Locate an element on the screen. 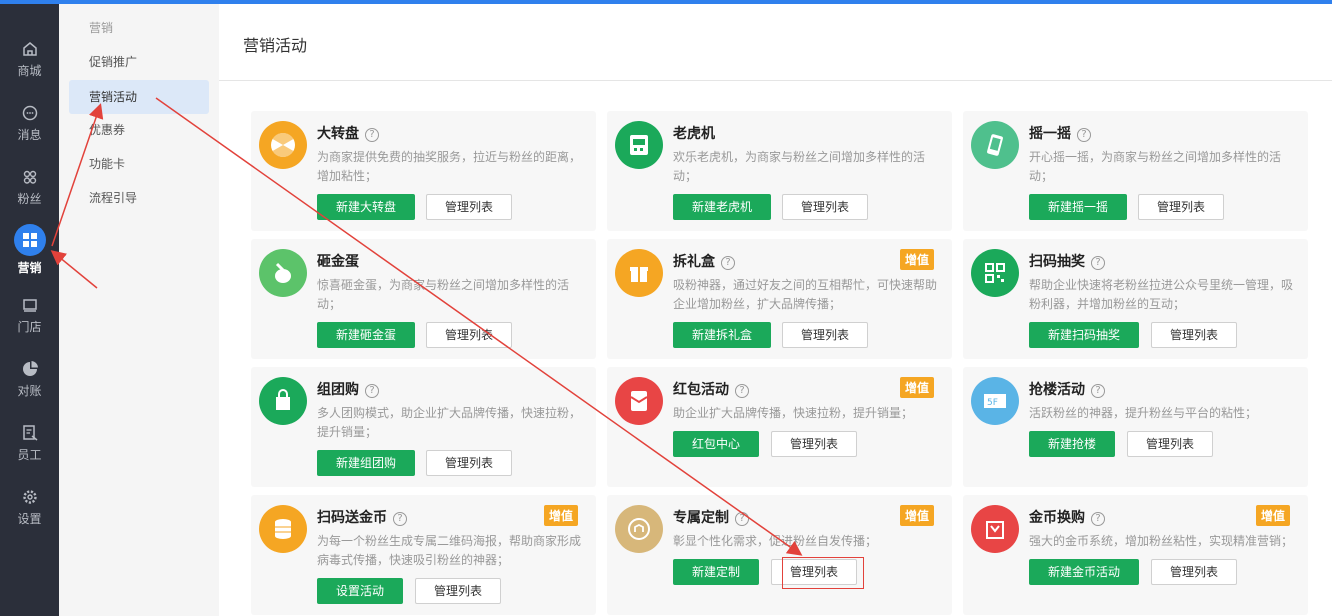 The height and width of the screenshot is (616, 1332). subnav-item-marketing-activities: 营销活动 is located at coordinates (139, 97).